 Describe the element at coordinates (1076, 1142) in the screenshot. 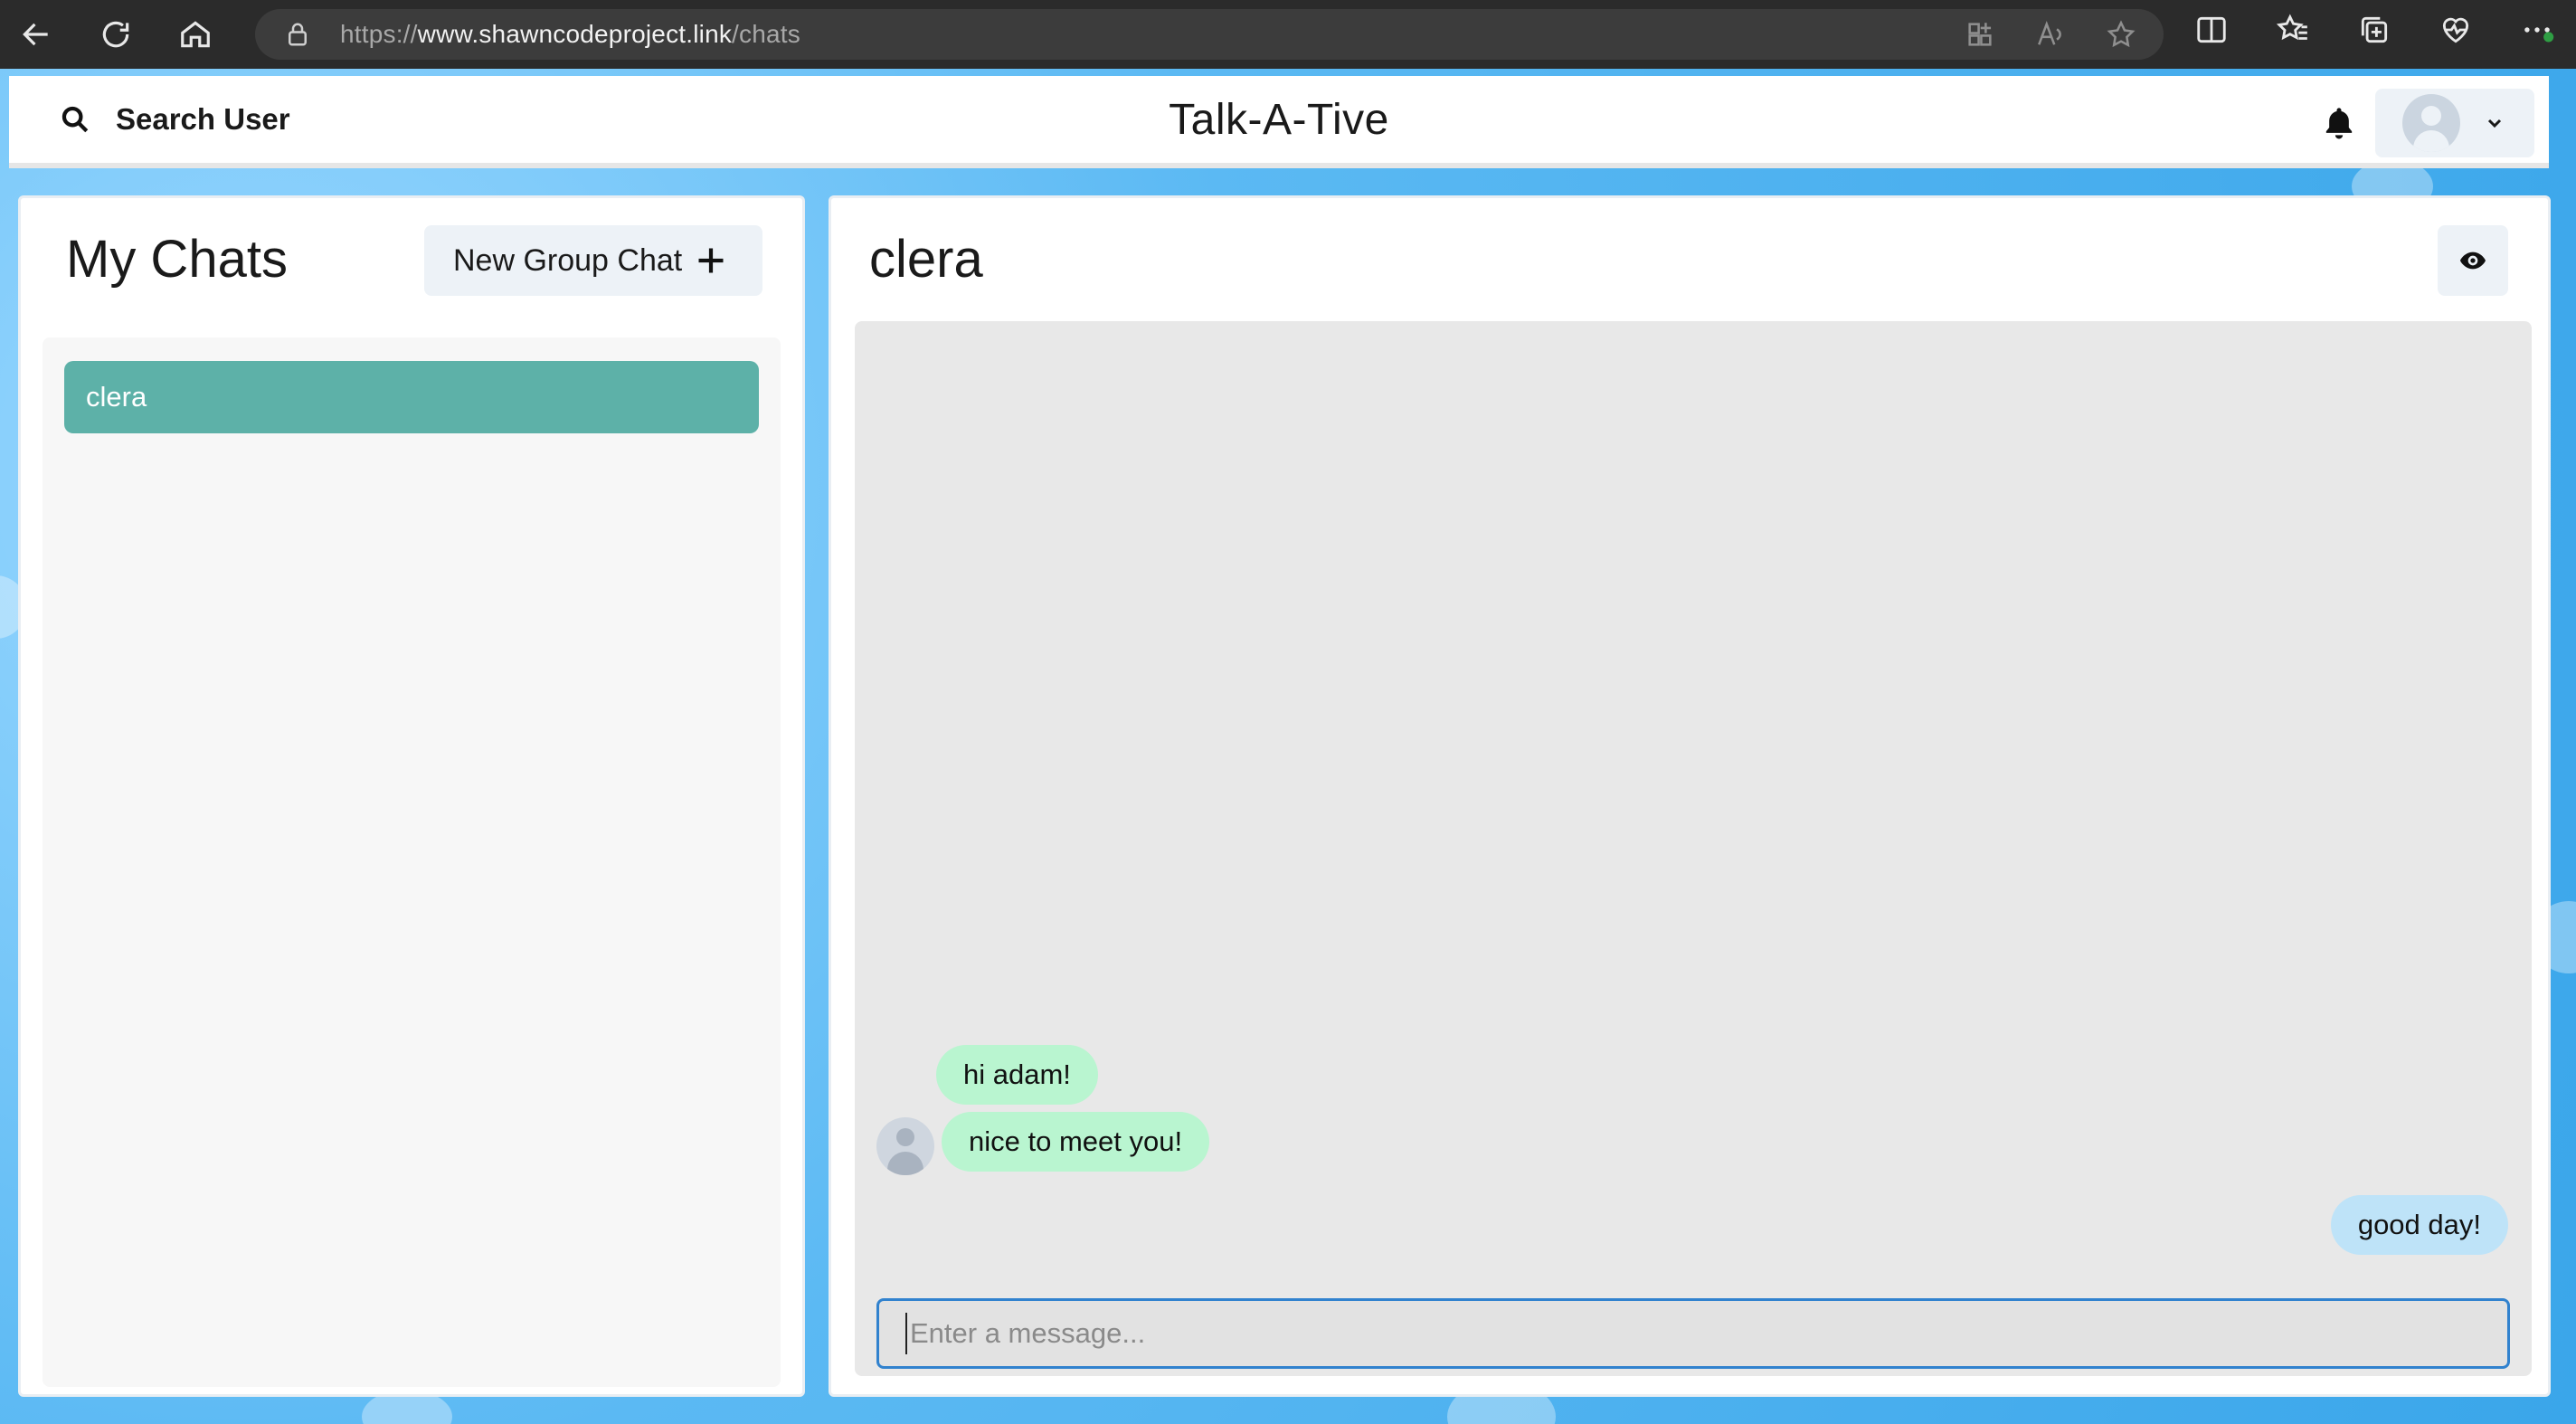

I see `message-bubble-incoming: nice to meet you!` at that location.